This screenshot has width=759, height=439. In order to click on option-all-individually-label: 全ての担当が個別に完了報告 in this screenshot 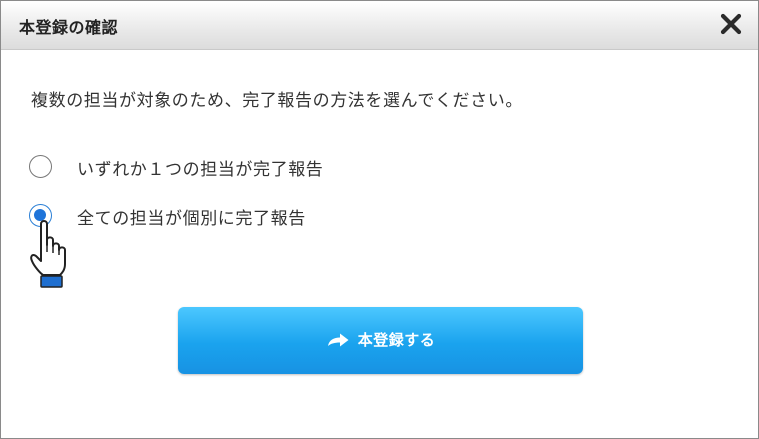, I will do `click(191, 219)`.